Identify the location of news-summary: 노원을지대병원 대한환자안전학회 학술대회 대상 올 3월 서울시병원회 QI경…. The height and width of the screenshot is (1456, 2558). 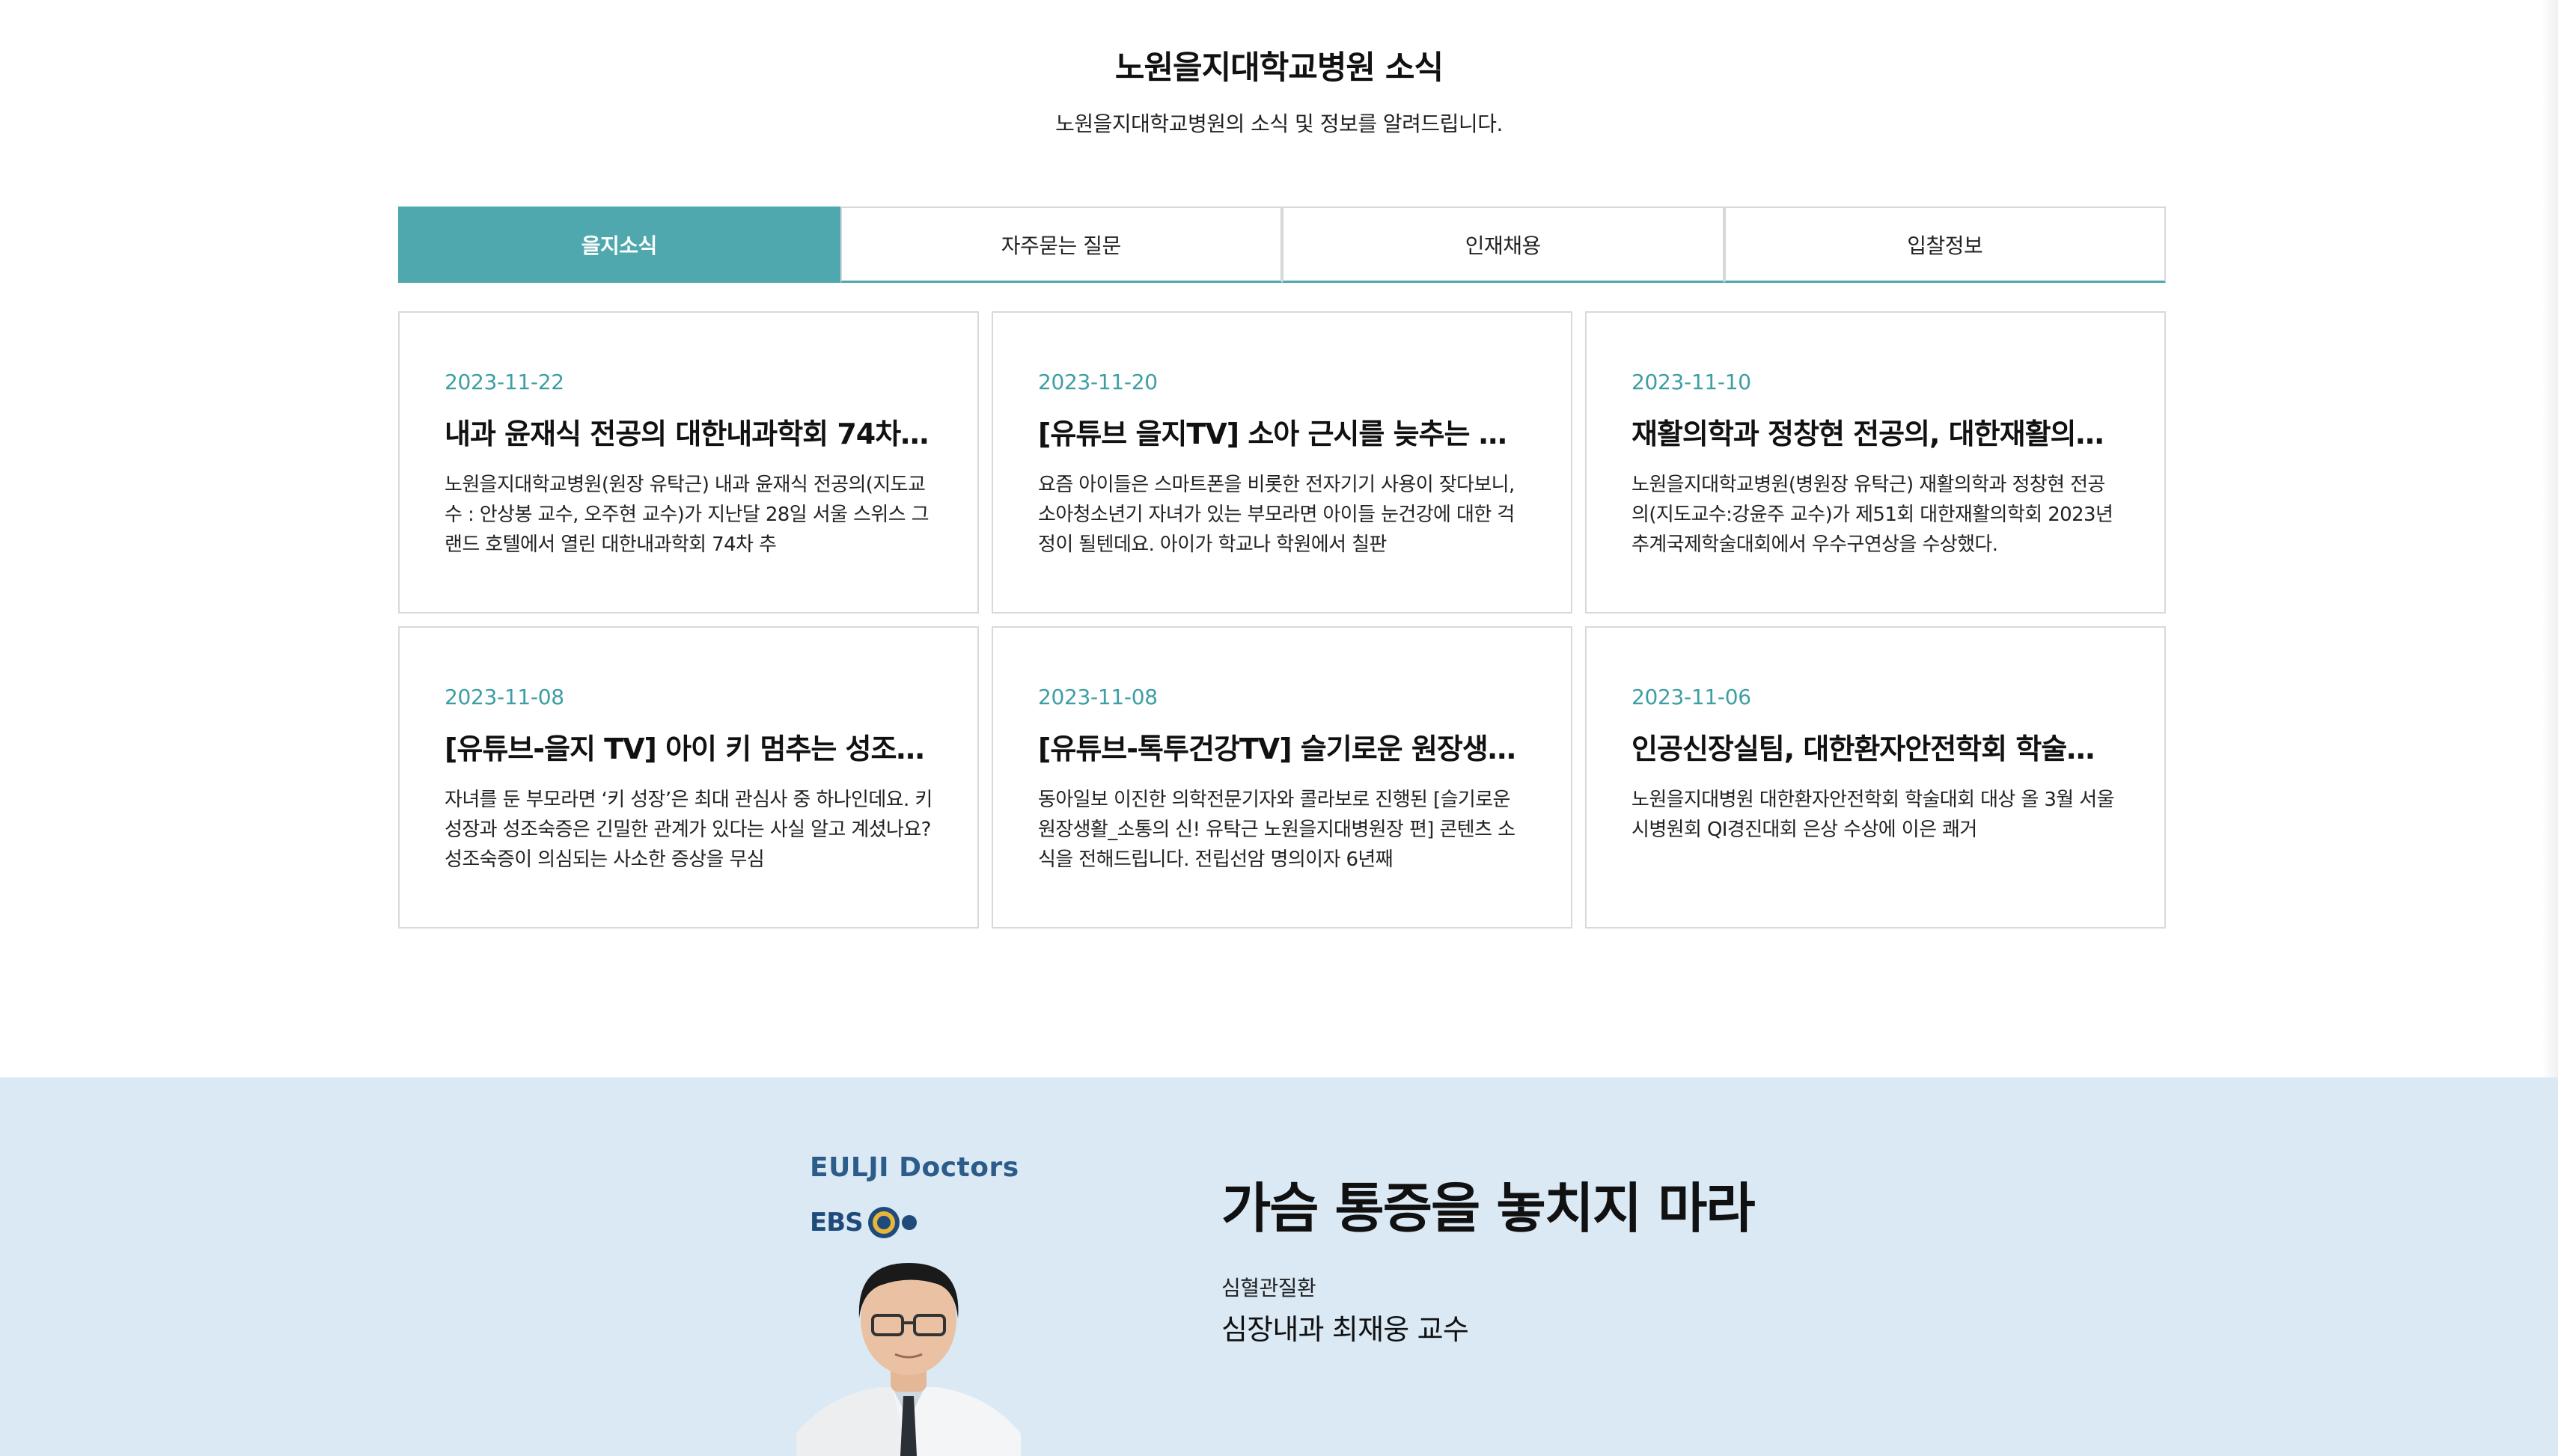
(1873, 815).